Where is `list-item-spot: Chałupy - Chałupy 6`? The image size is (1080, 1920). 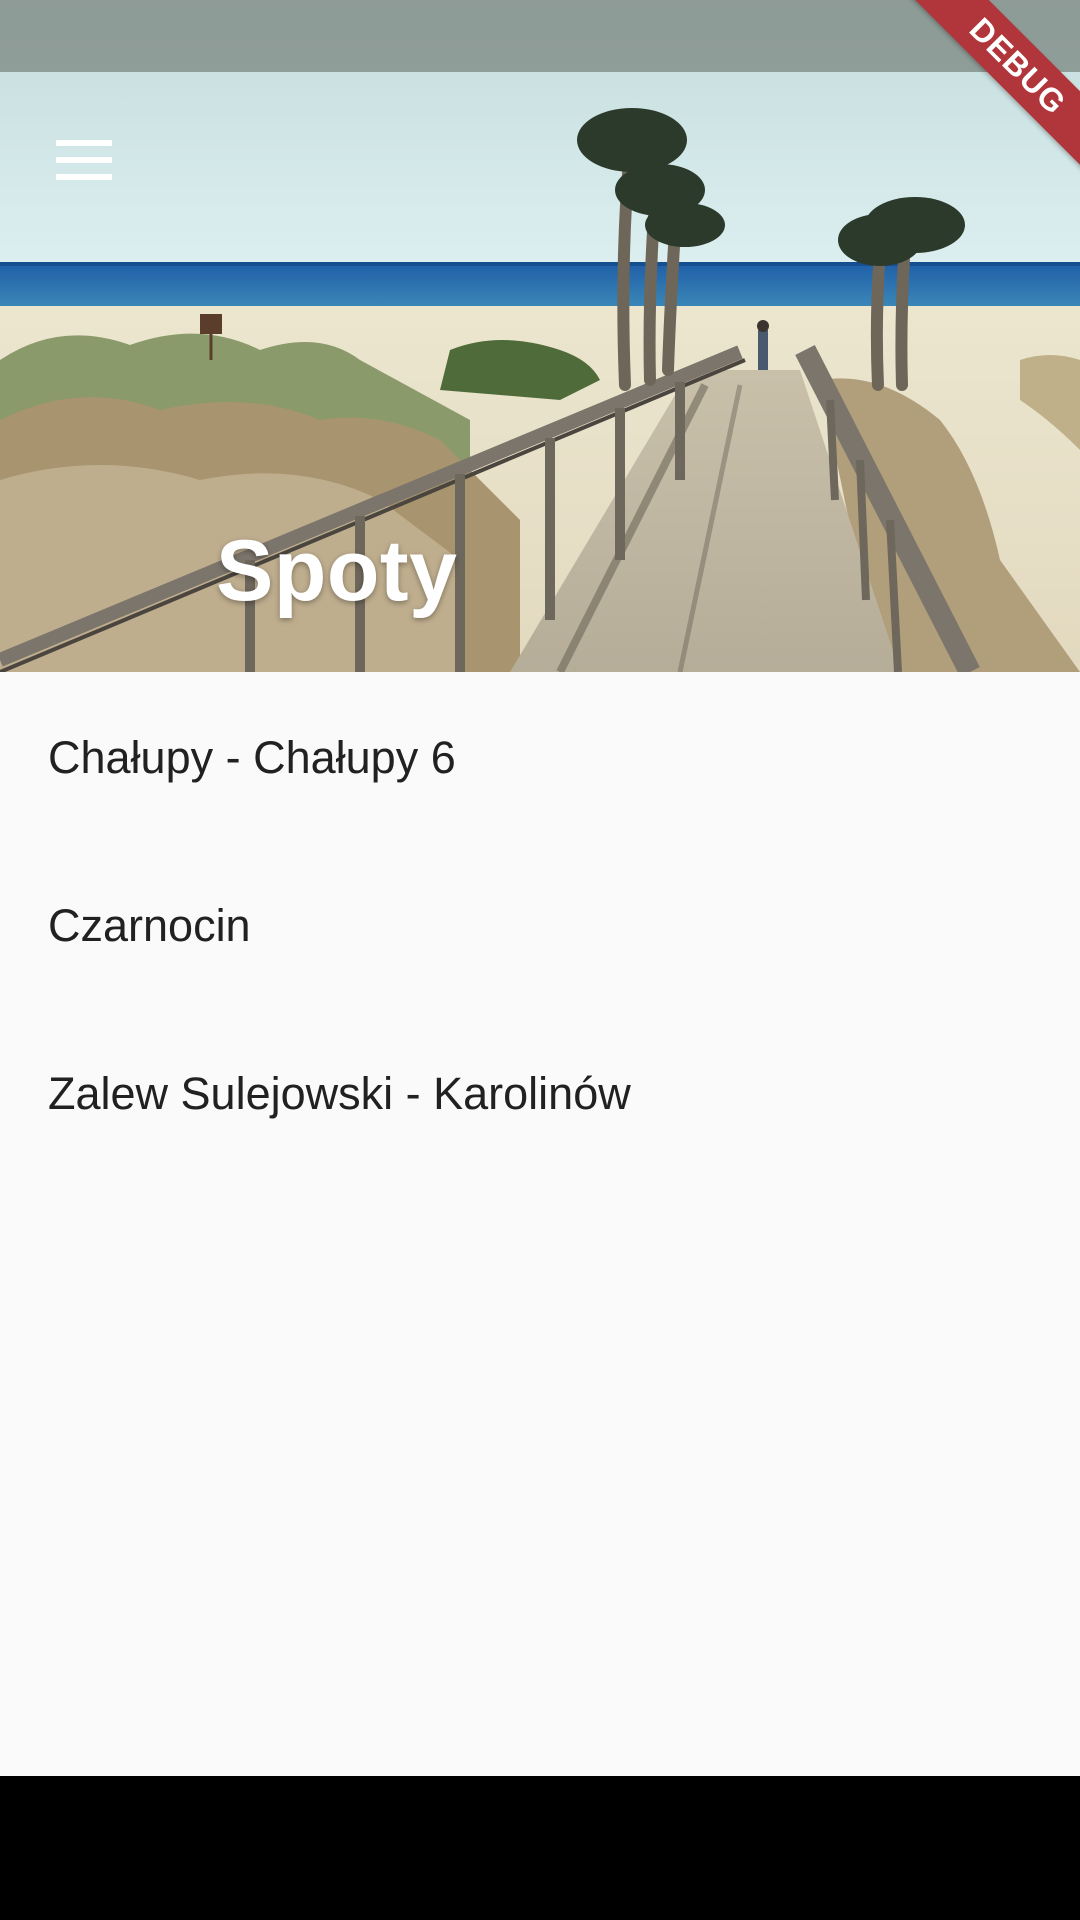 list-item-spot: Chałupy - Chałupy 6 is located at coordinates (540, 756).